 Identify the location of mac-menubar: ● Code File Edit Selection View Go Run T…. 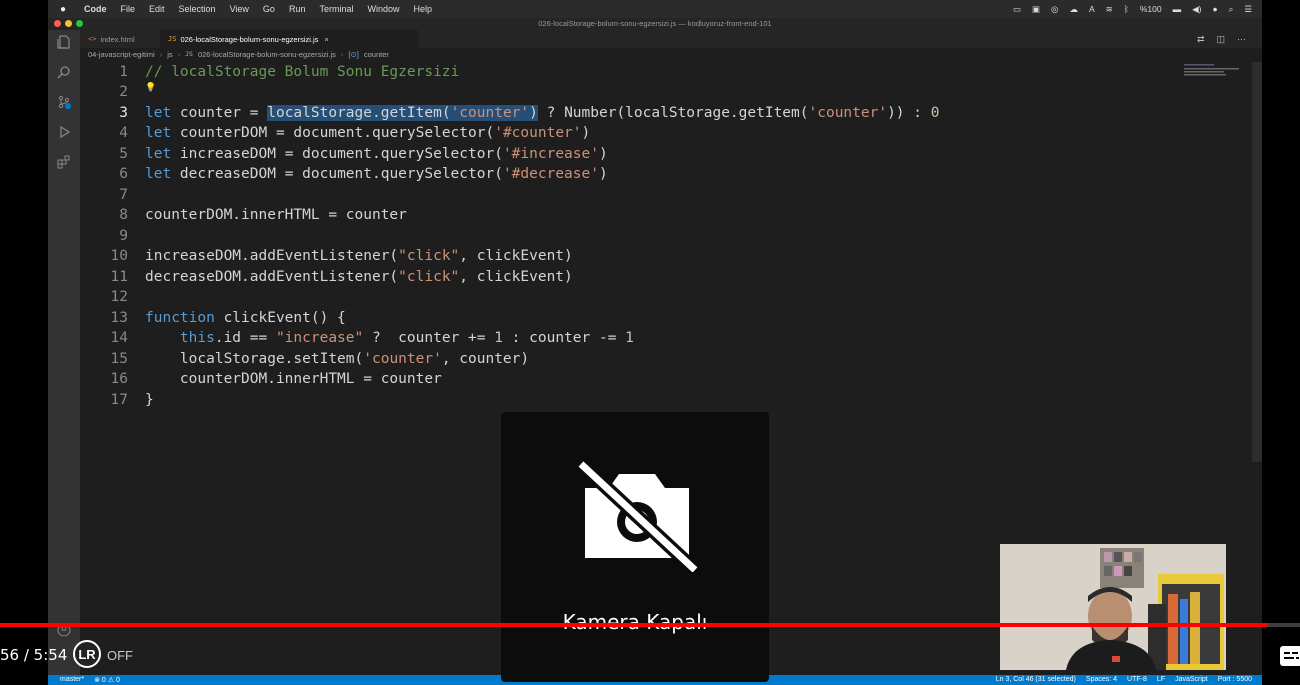
(655, 9).